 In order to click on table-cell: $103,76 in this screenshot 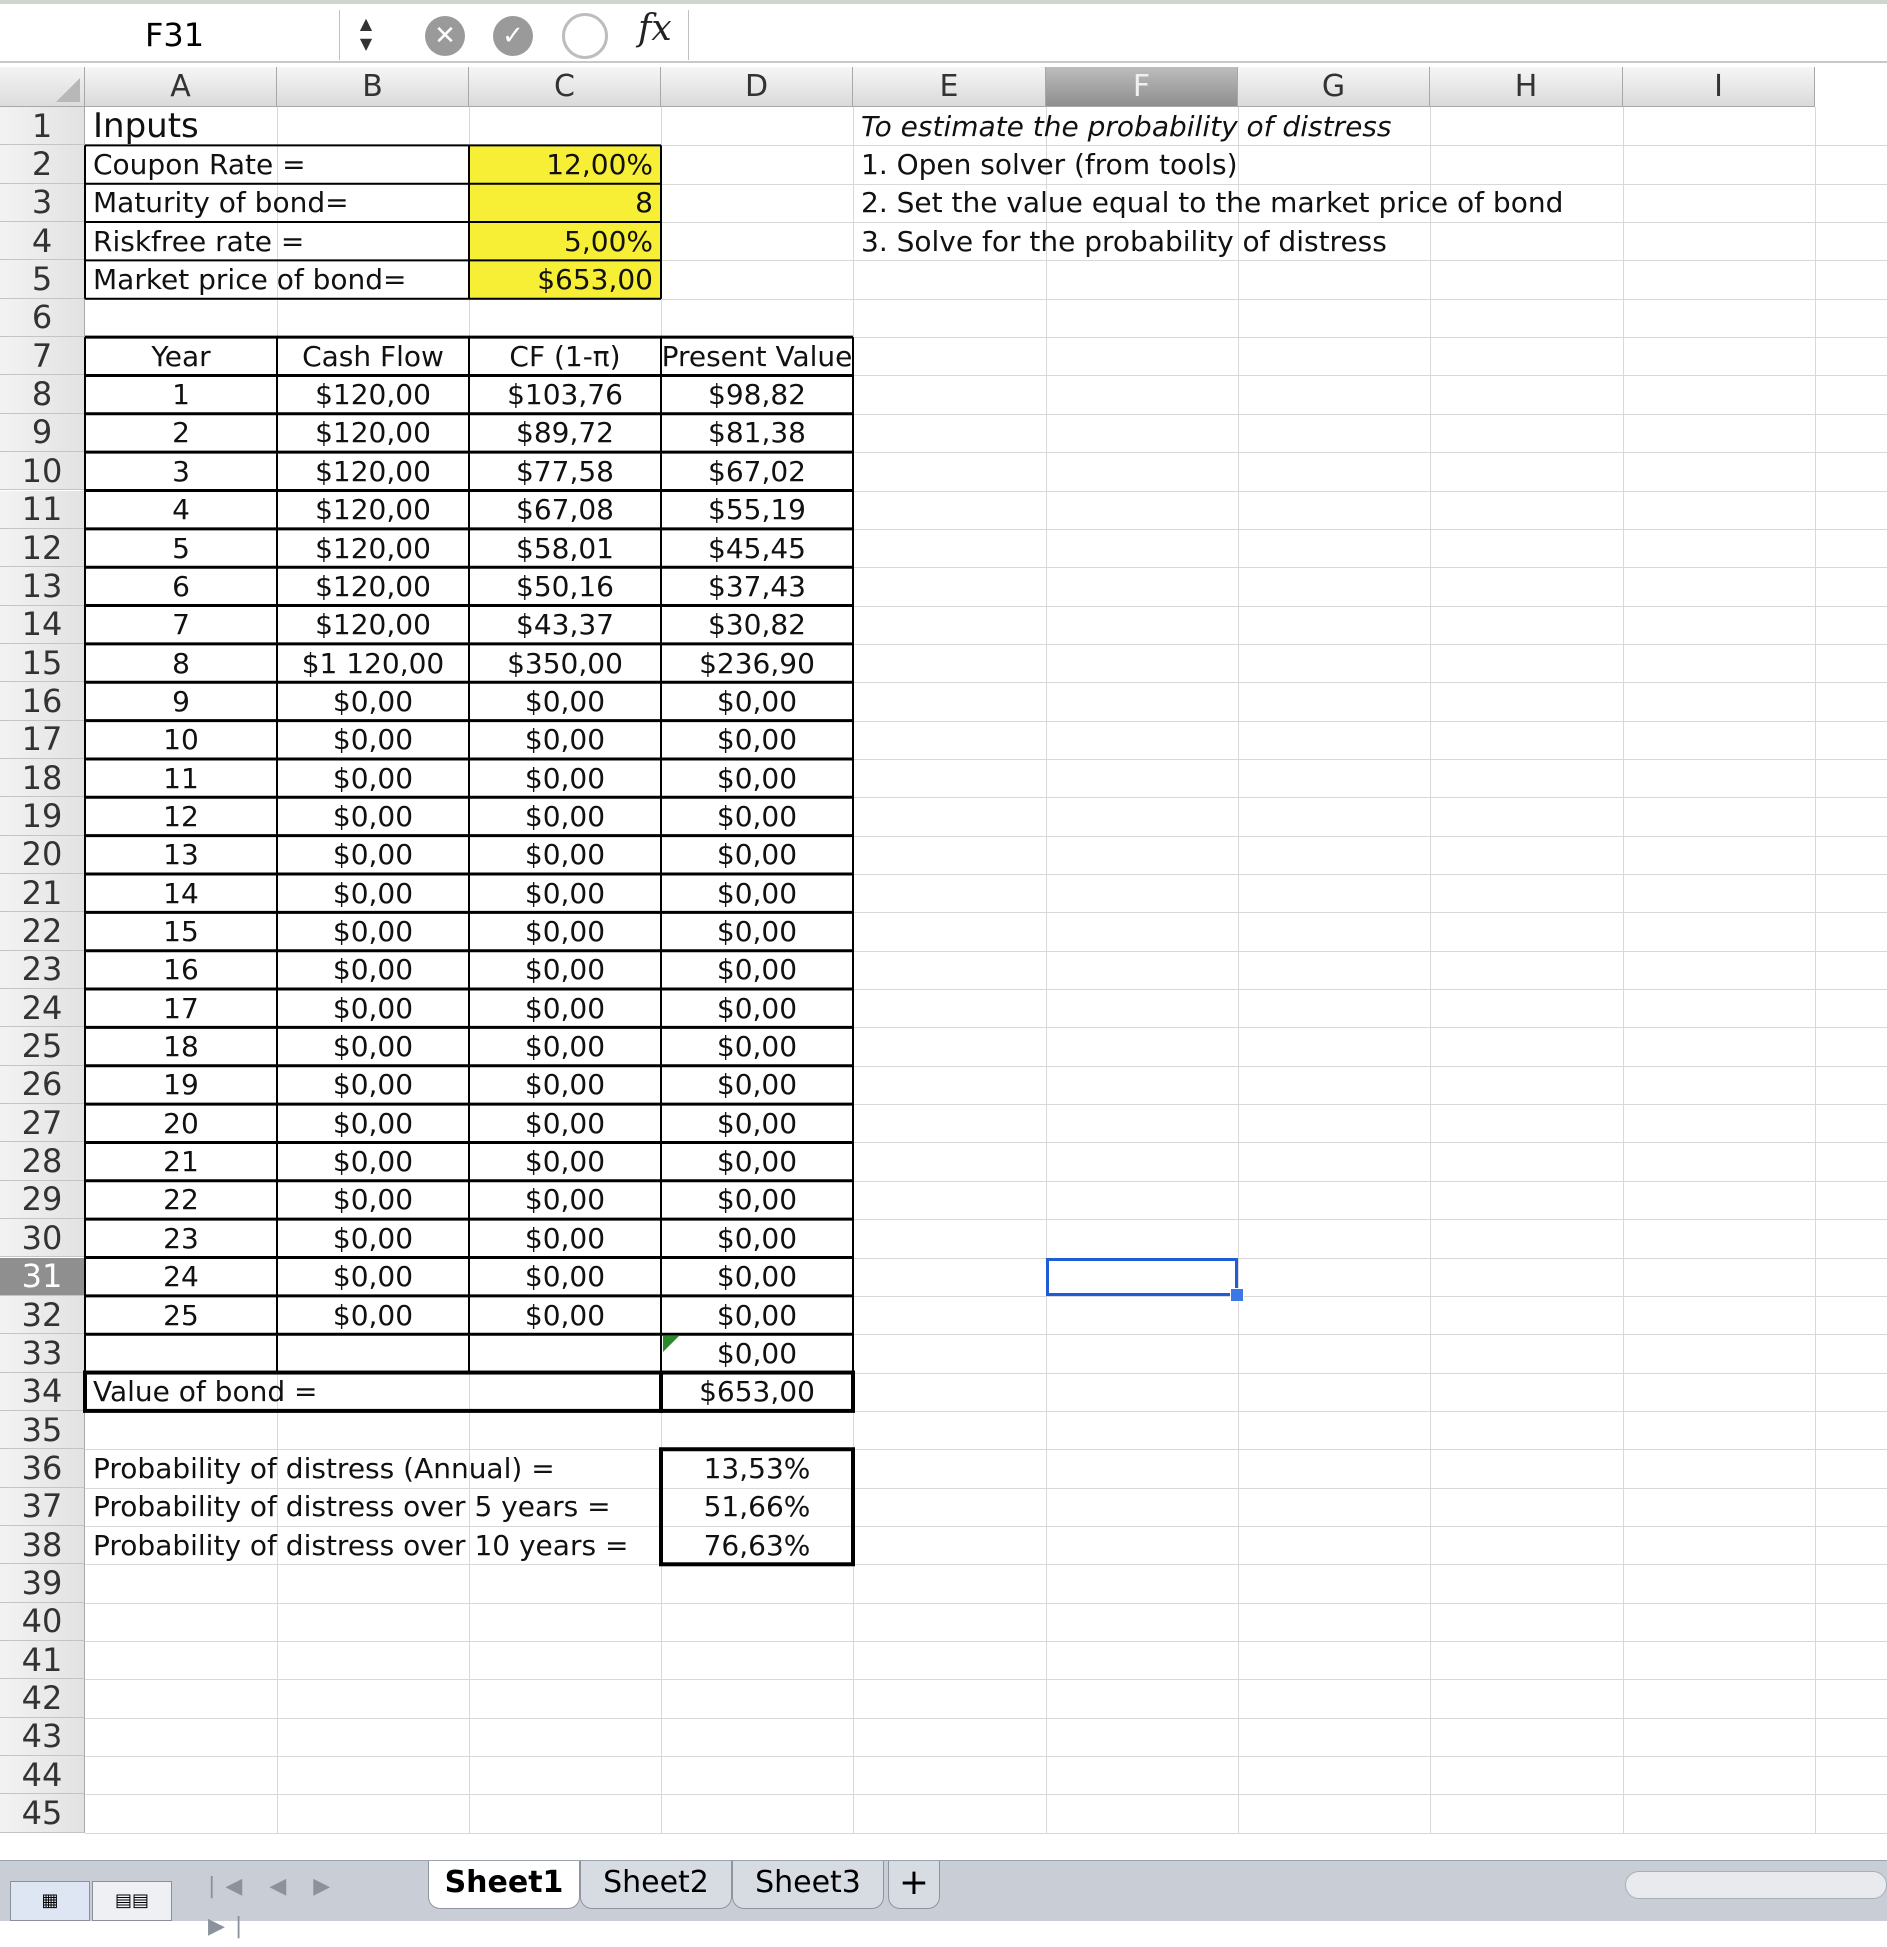, I will do `click(565, 394)`.